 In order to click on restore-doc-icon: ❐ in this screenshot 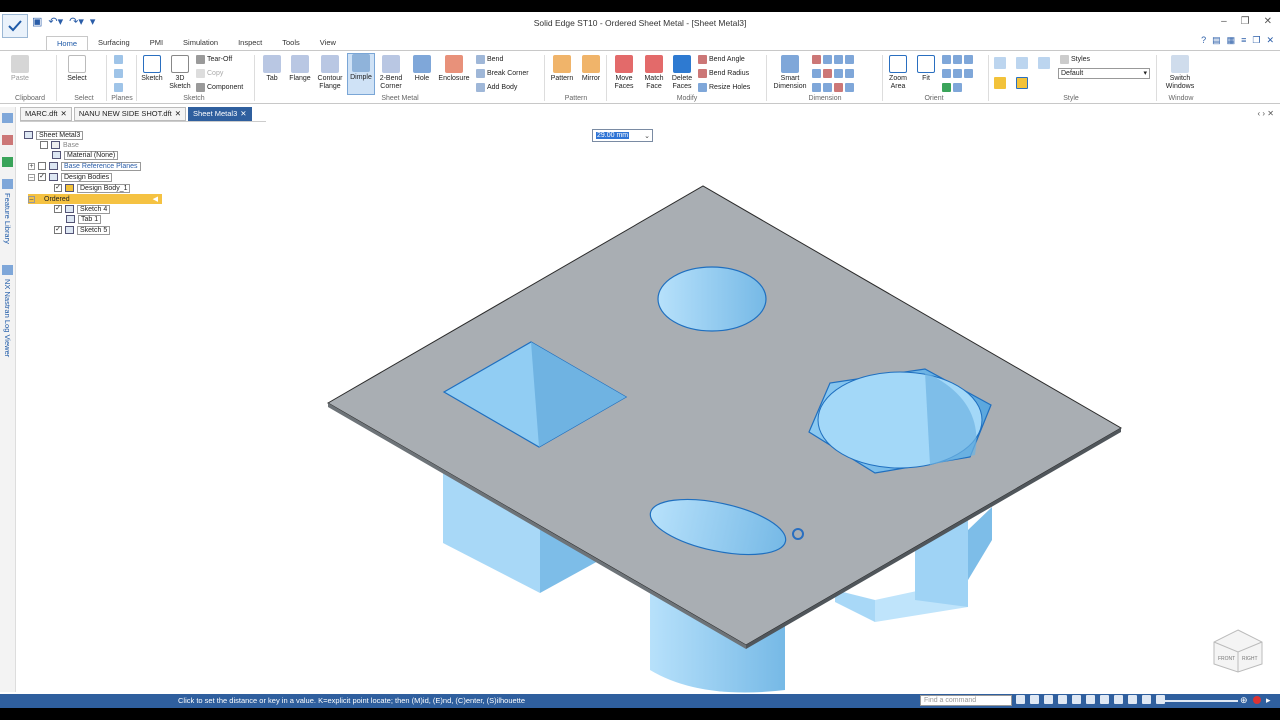, I will do `click(1256, 40)`.